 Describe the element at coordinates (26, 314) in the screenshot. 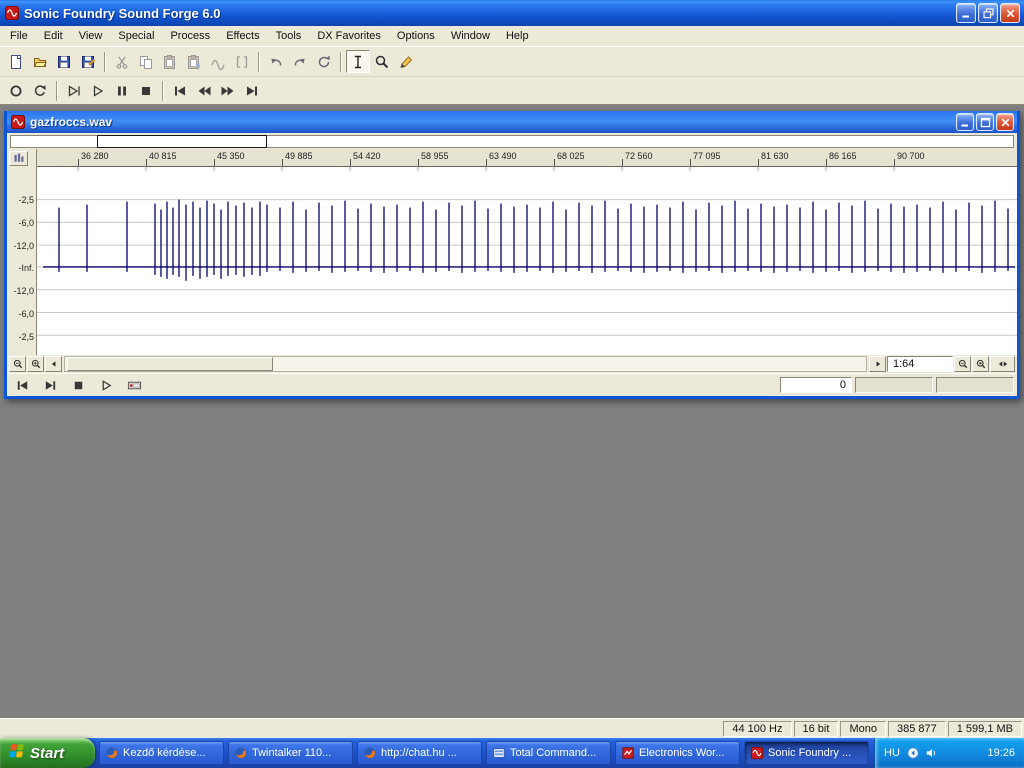

I see `db-label: -6,0` at that location.